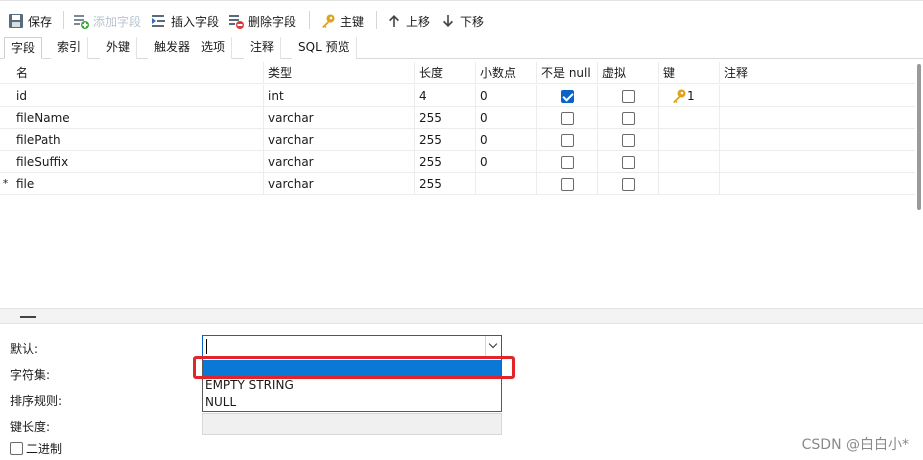 This screenshot has height=460, width=923. What do you see at coordinates (173, 48) in the screenshot?
I see `tab-triggers: 触发器` at bounding box center [173, 48].